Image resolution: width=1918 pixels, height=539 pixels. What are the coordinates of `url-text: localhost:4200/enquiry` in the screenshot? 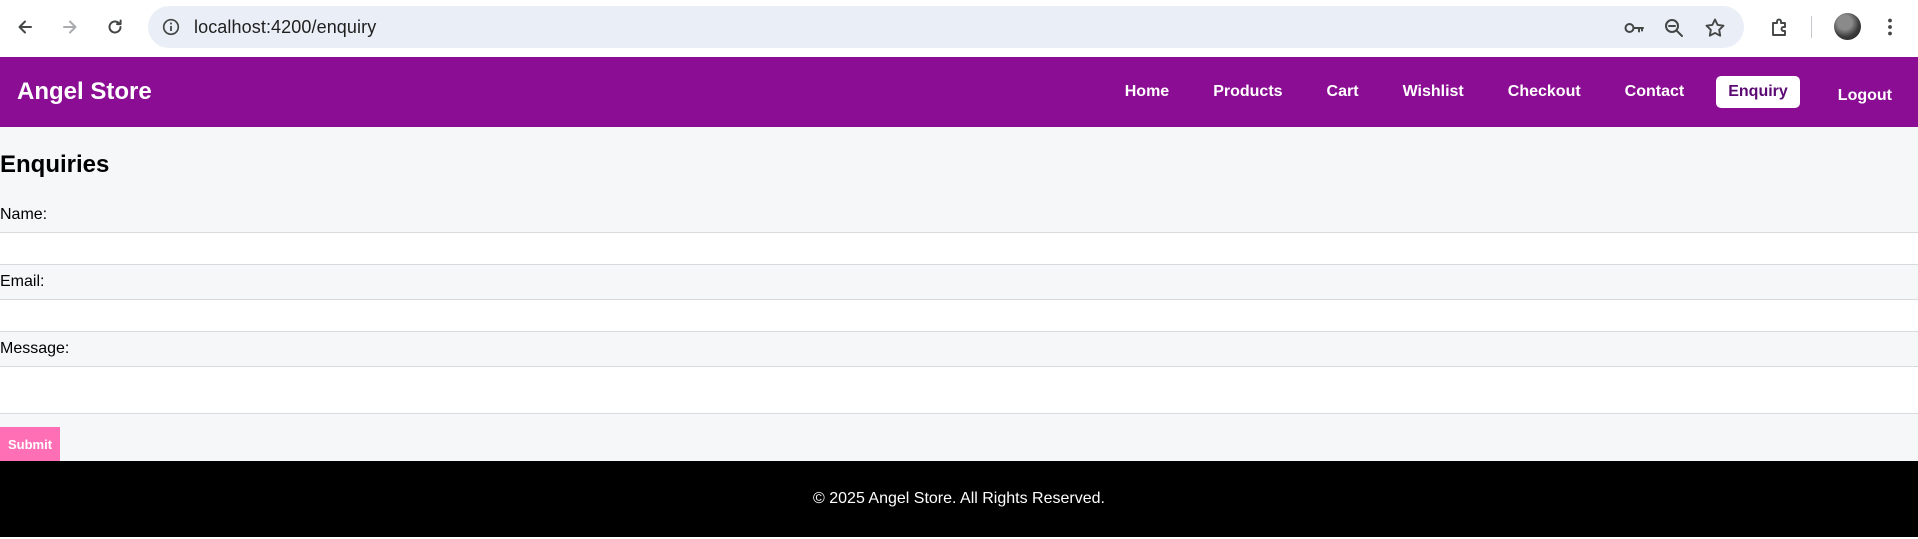 It's located at (285, 27).